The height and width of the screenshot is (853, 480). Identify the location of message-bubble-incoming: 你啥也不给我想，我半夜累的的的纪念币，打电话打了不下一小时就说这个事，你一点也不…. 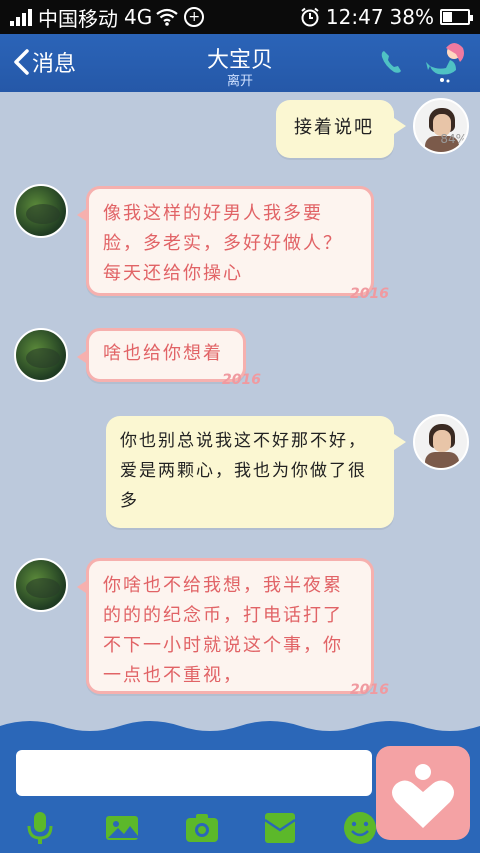
(225, 626).